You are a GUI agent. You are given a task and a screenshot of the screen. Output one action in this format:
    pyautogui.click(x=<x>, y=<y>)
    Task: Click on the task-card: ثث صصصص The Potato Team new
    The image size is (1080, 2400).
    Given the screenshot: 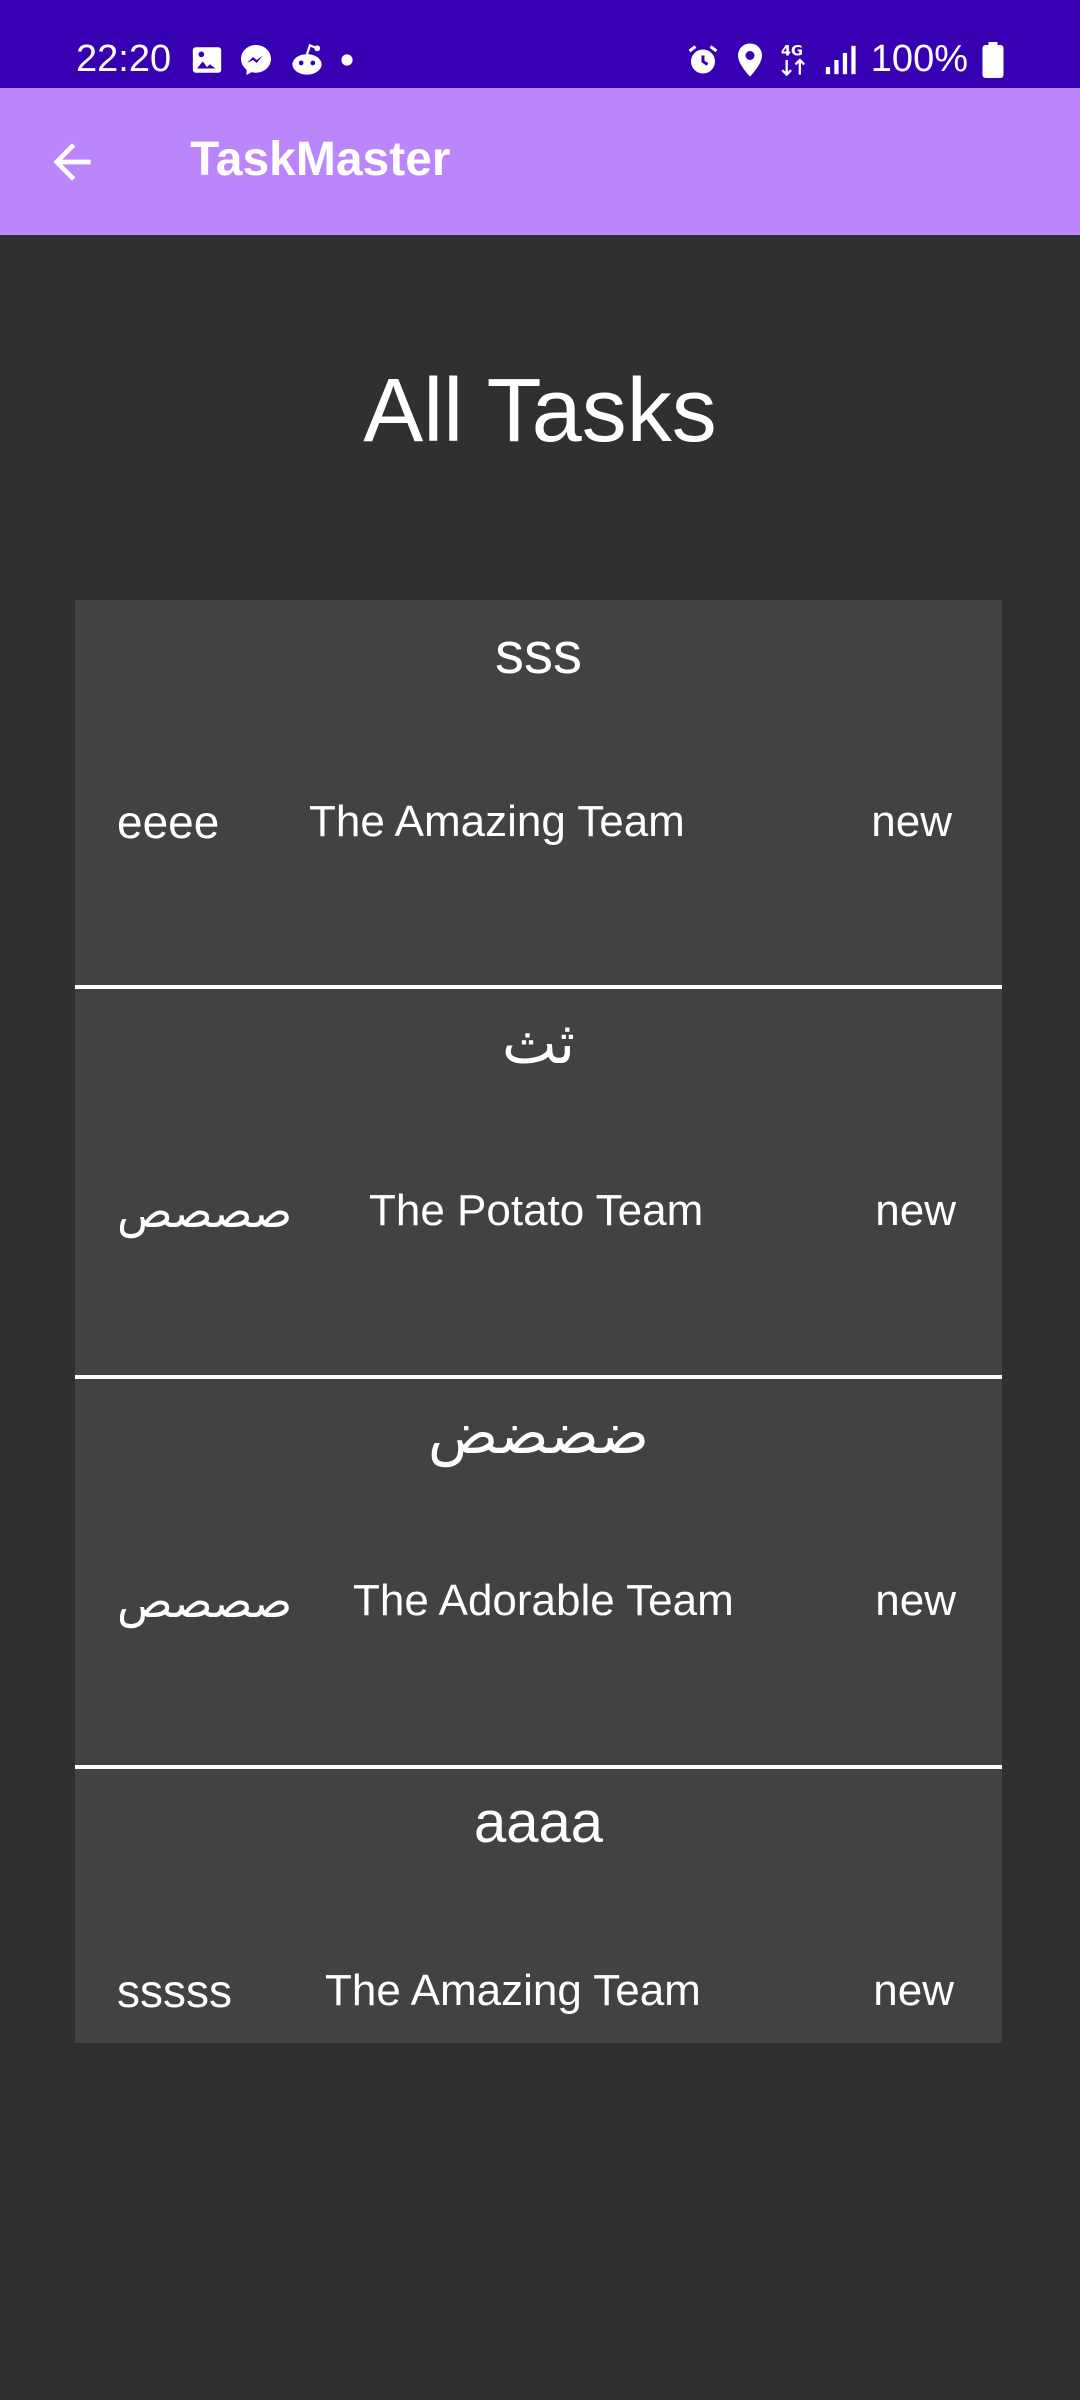 What is the action you would take?
    pyautogui.click(x=538, y=1182)
    